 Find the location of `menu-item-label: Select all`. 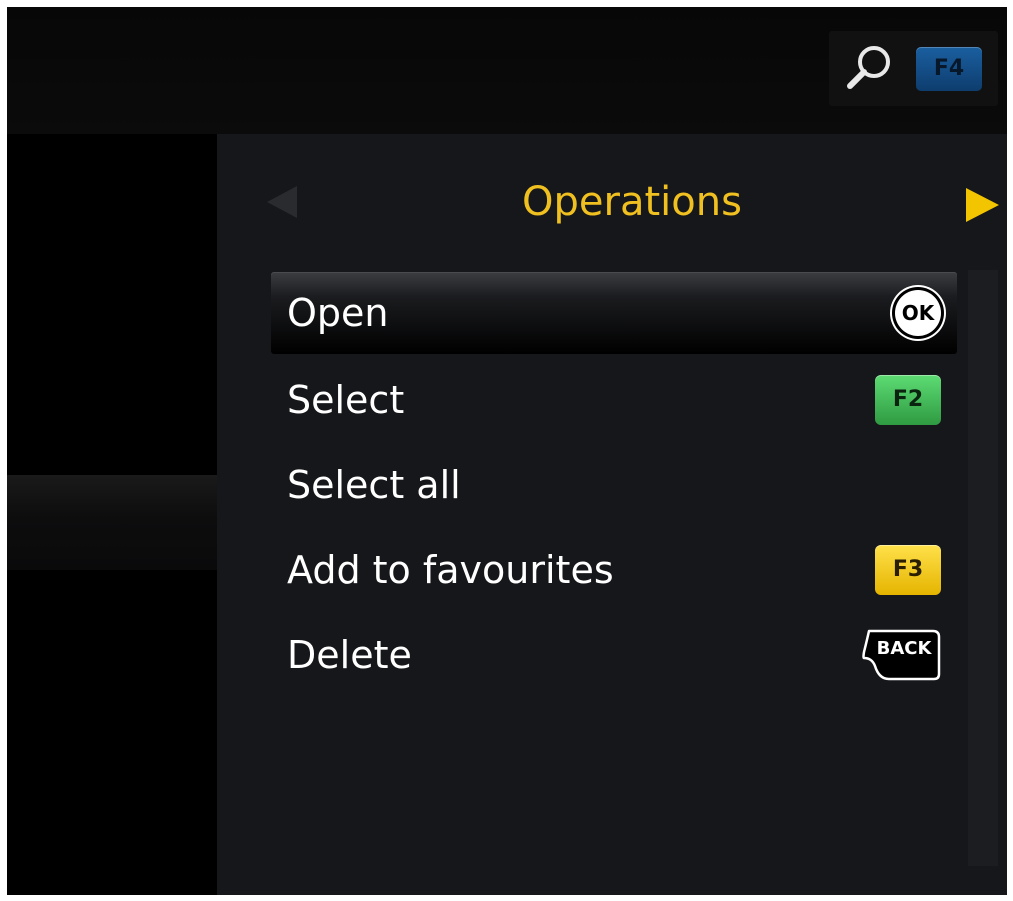

menu-item-label: Select all is located at coordinates (374, 484).